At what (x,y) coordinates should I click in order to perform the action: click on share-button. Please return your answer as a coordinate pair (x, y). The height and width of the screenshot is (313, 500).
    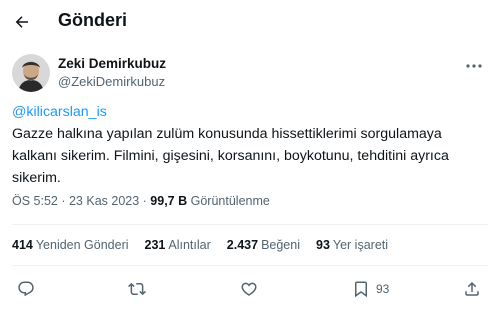
    Looking at the image, I should click on (472, 289).